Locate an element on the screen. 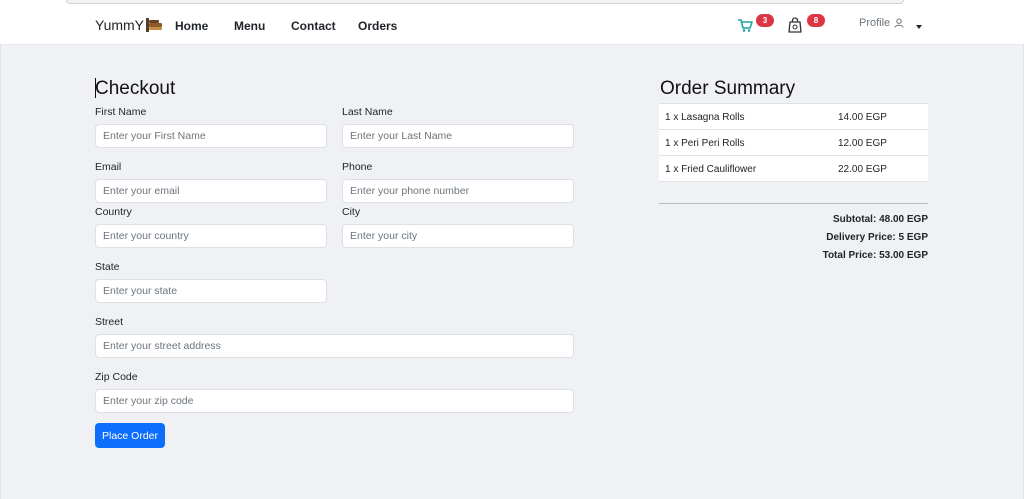 The height and width of the screenshot is (499, 1024). nav-link-home: Home is located at coordinates (191, 26).